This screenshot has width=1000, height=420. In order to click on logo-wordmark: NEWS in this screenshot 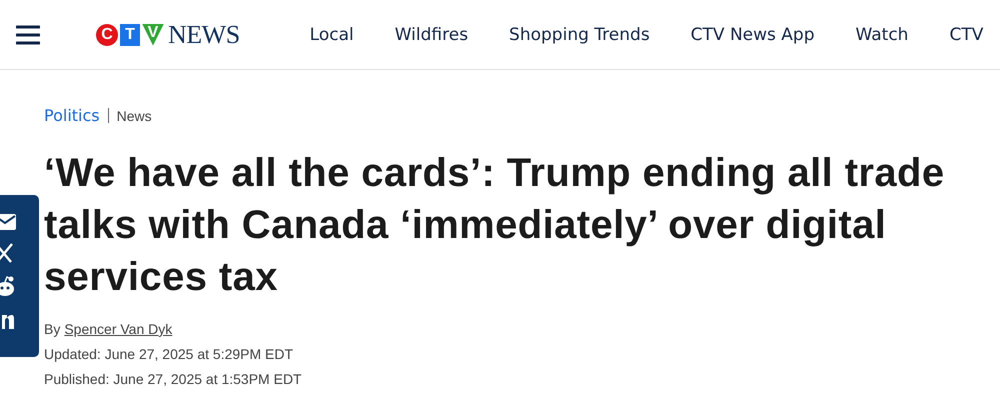, I will do `click(204, 35)`.